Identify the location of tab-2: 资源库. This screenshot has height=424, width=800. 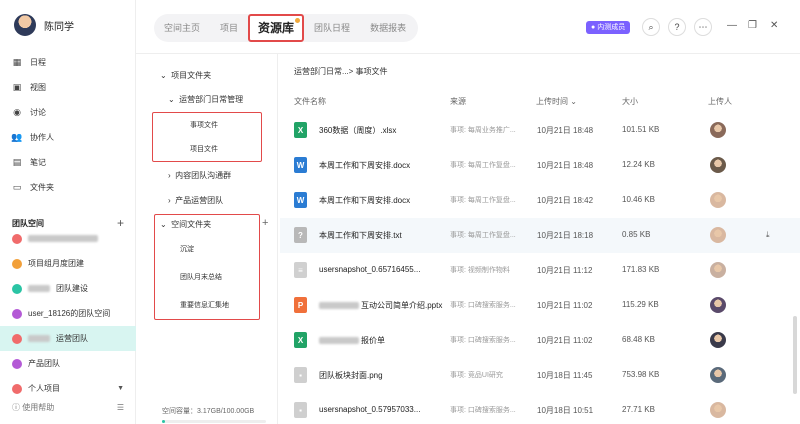
(276, 28).